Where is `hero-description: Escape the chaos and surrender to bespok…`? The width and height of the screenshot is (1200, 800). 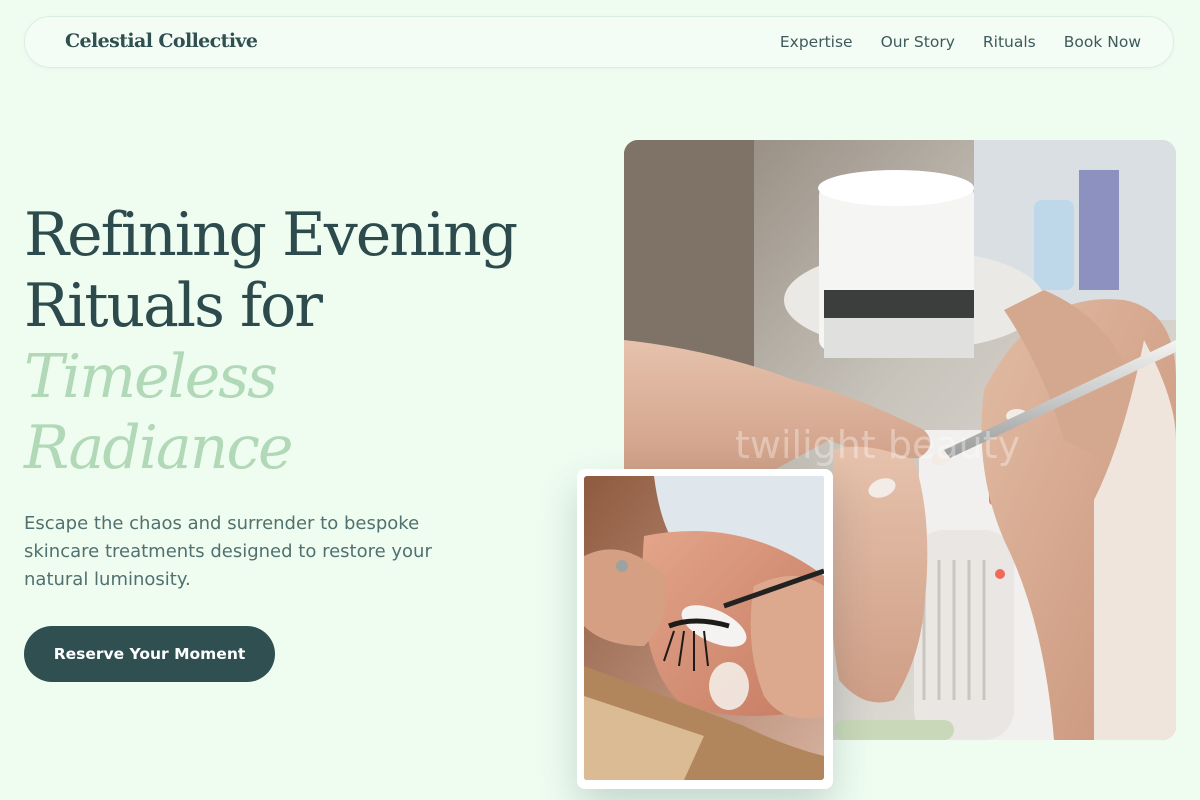
hero-description: Escape the chaos and surrender to bespok… is located at coordinates (228, 551).